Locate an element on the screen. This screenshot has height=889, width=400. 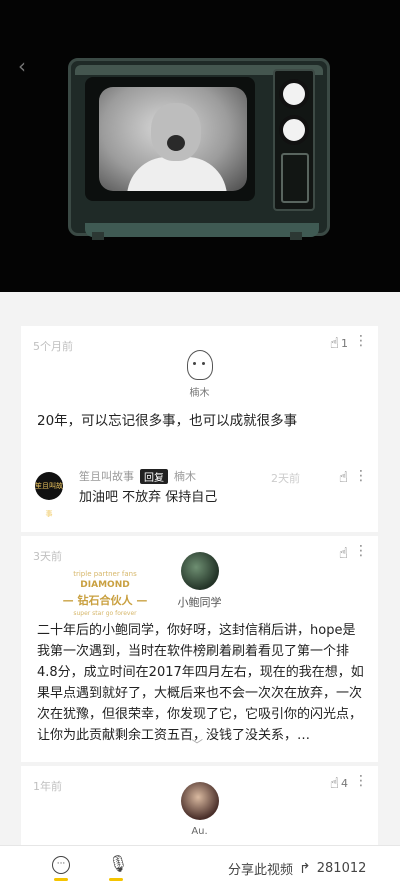
tv-frame is located at coordinates (199, 147).